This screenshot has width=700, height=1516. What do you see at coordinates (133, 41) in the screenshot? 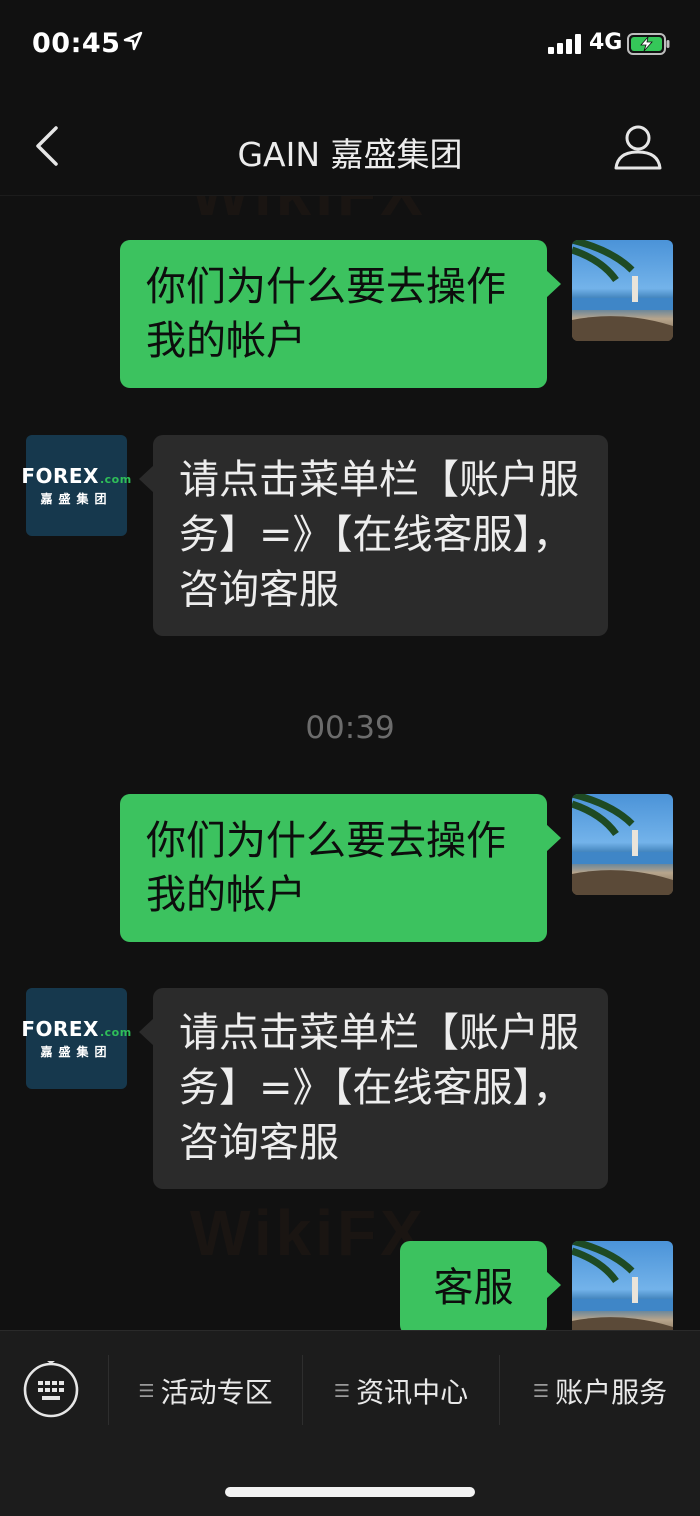
I see `location-arrow-icon` at bounding box center [133, 41].